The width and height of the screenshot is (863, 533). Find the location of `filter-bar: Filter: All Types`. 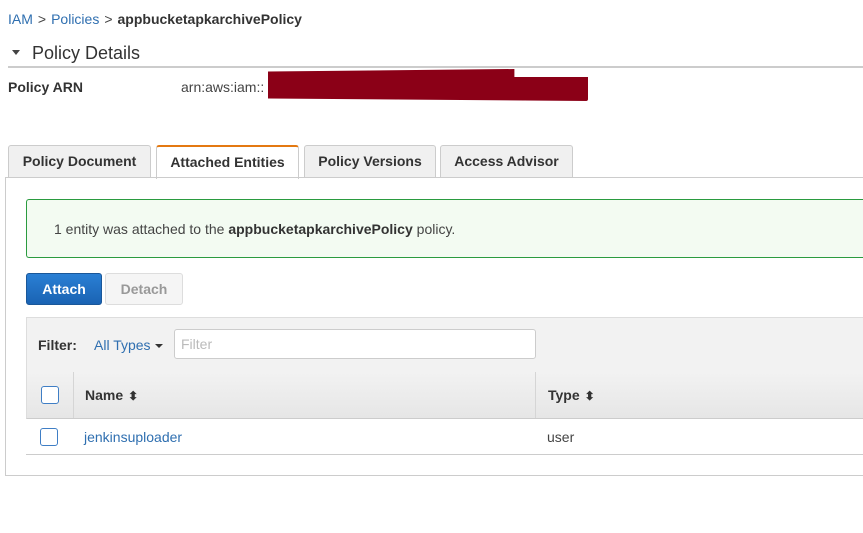

filter-bar: Filter: All Types is located at coordinates (444, 344).